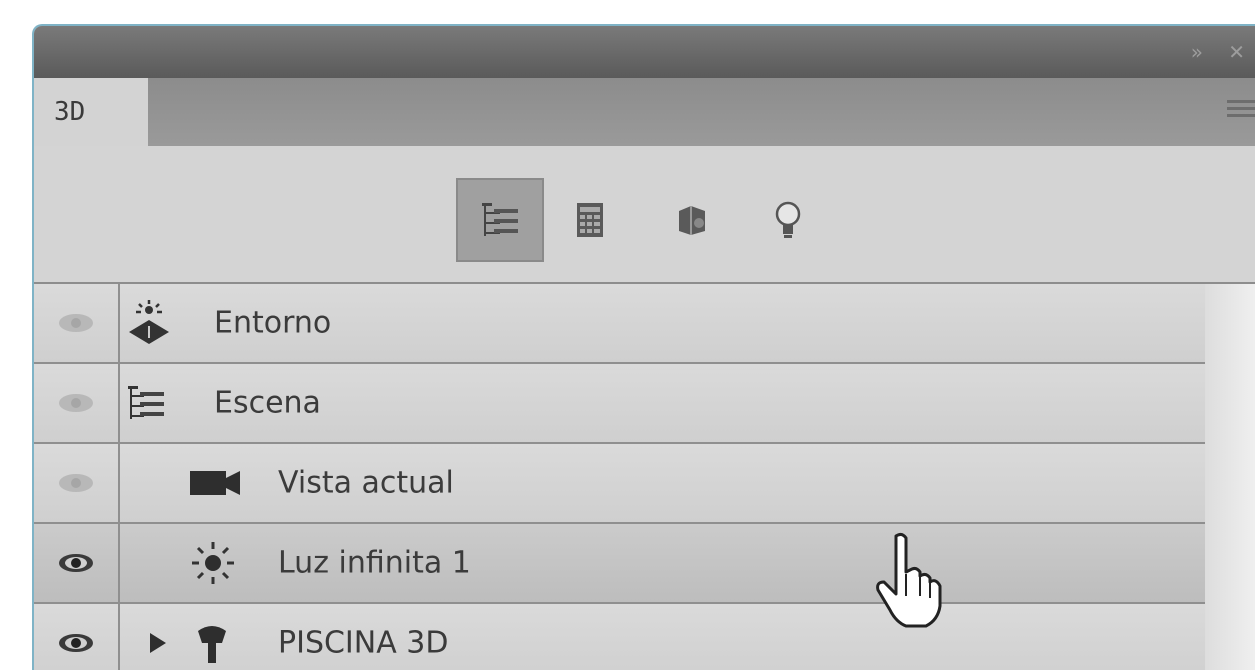  I want to click on hand-cursor-icon, so click(909, 580).